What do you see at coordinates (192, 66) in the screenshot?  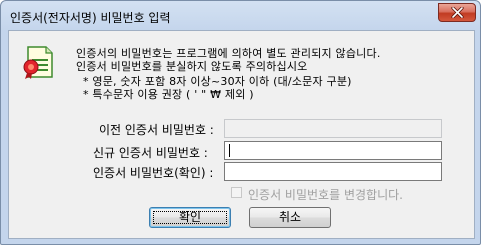 I see `info-line-2: 인증서 비밀번호를 분실하지 않도록 주의하십시오` at bounding box center [192, 66].